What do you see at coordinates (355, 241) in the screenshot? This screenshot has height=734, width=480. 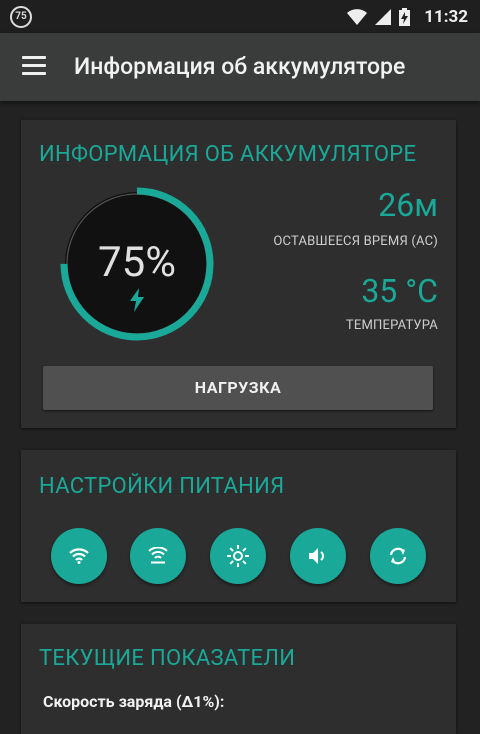 I see `remaining-time-label: ОСТАВШЕЕСЯ ВРЕМЯ (AC)` at bounding box center [355, 241].